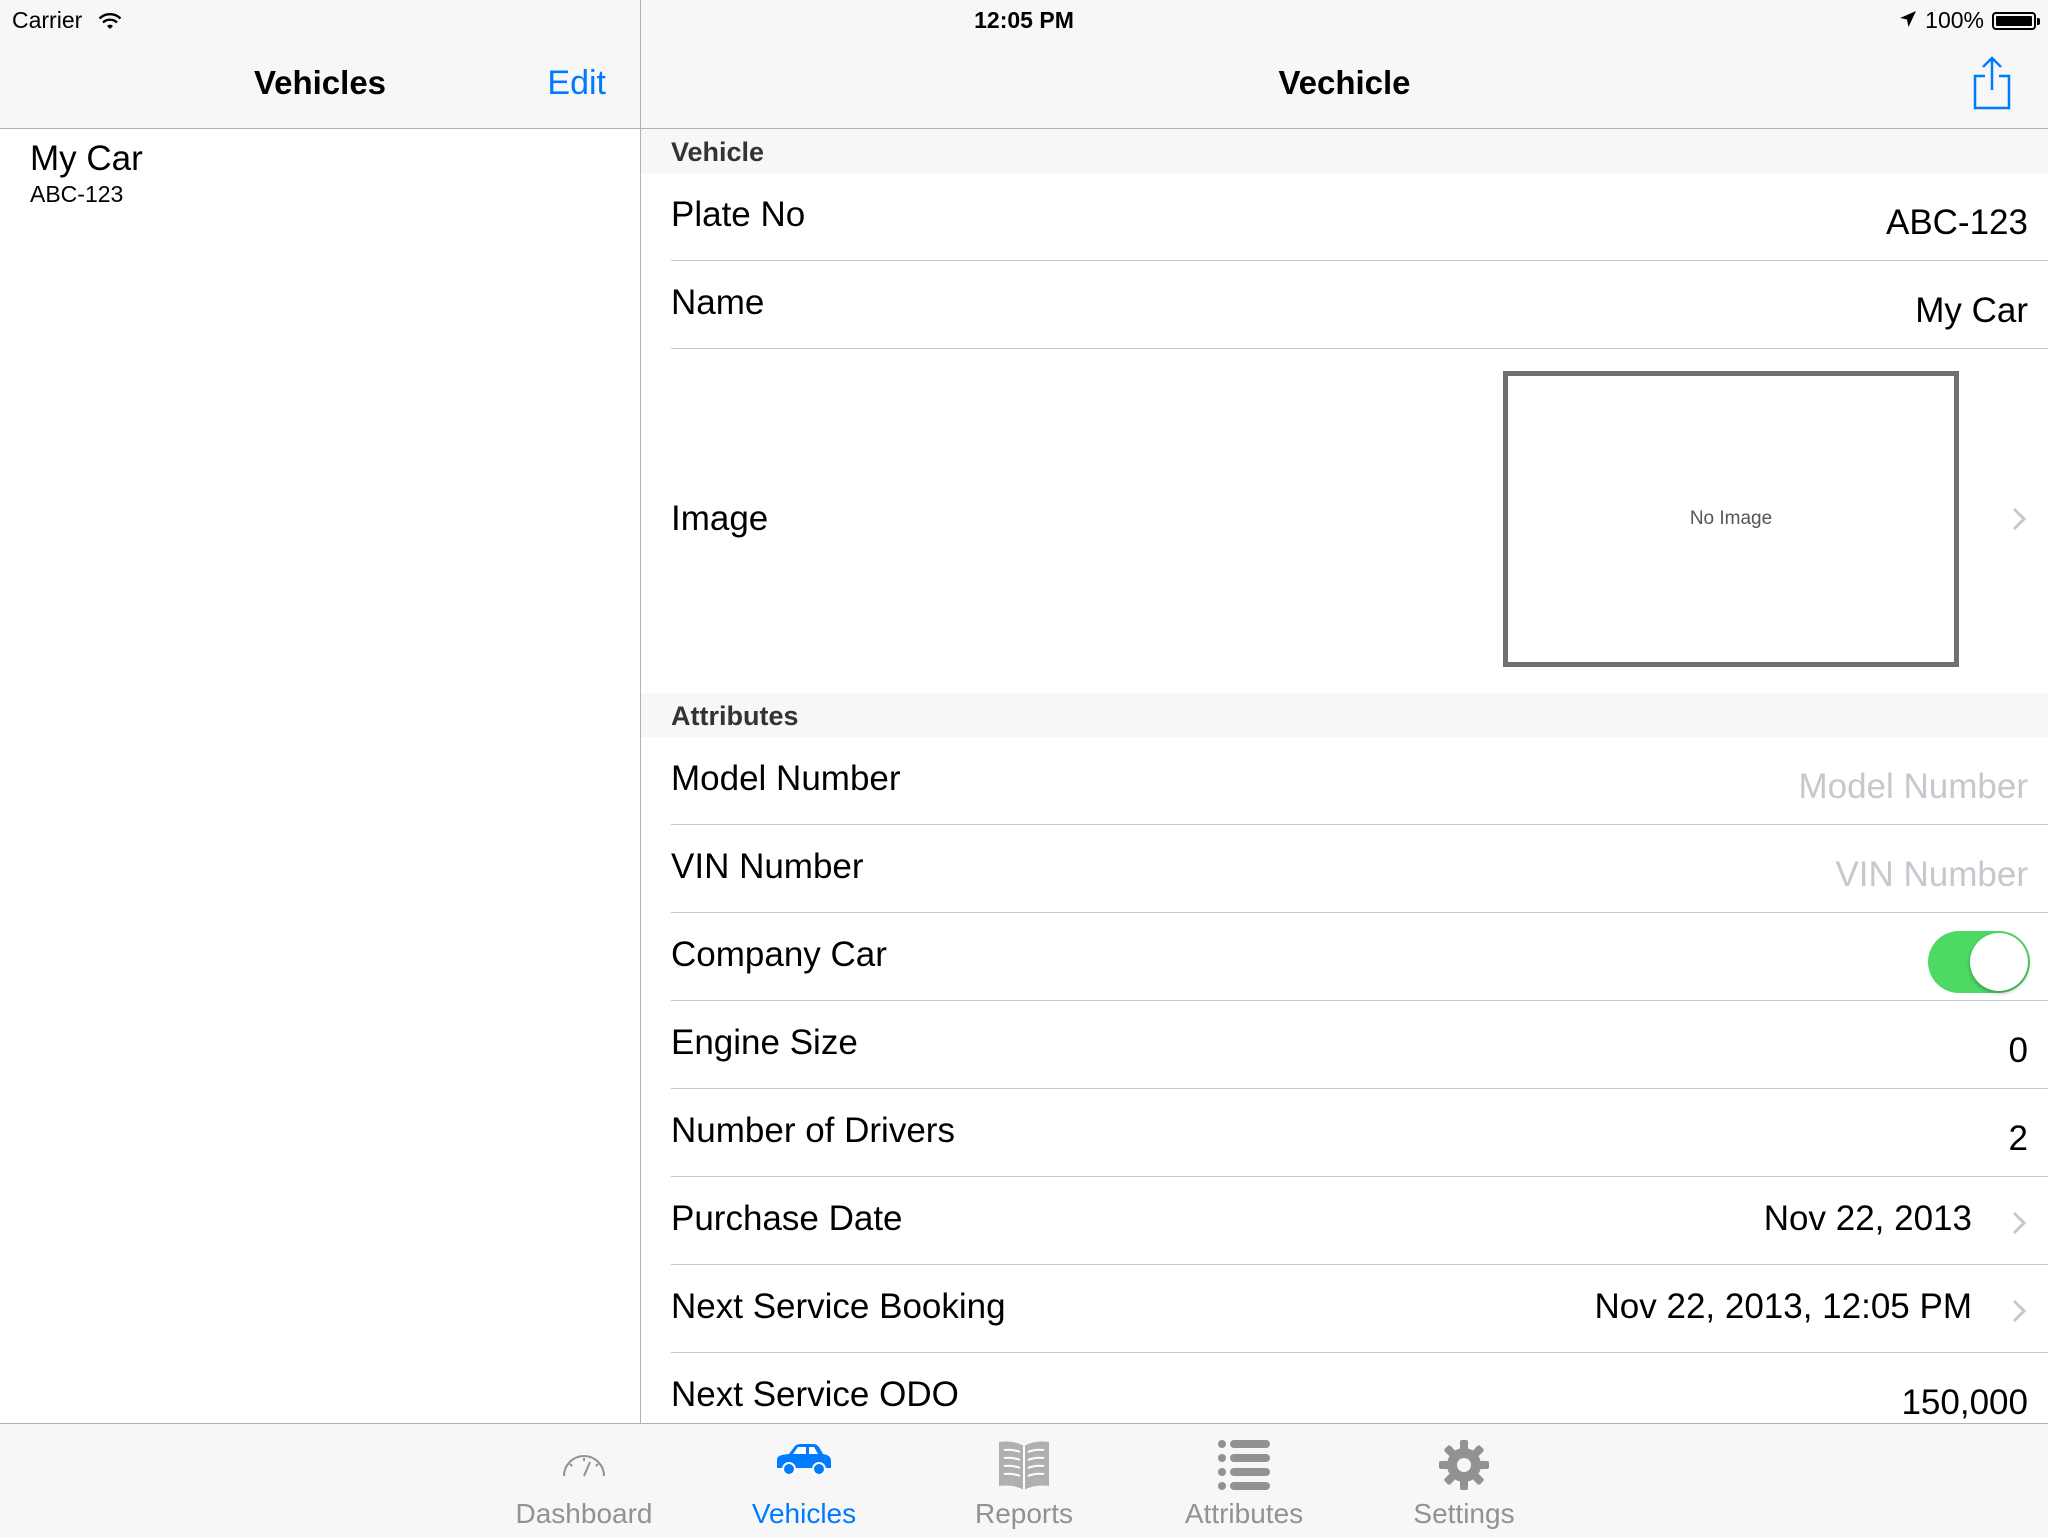 This screenshot has width=2048, height=1537. Describe the element at coordinates (2018, 1139) in the screenshot. I see `drivers-field: 2` at that location.